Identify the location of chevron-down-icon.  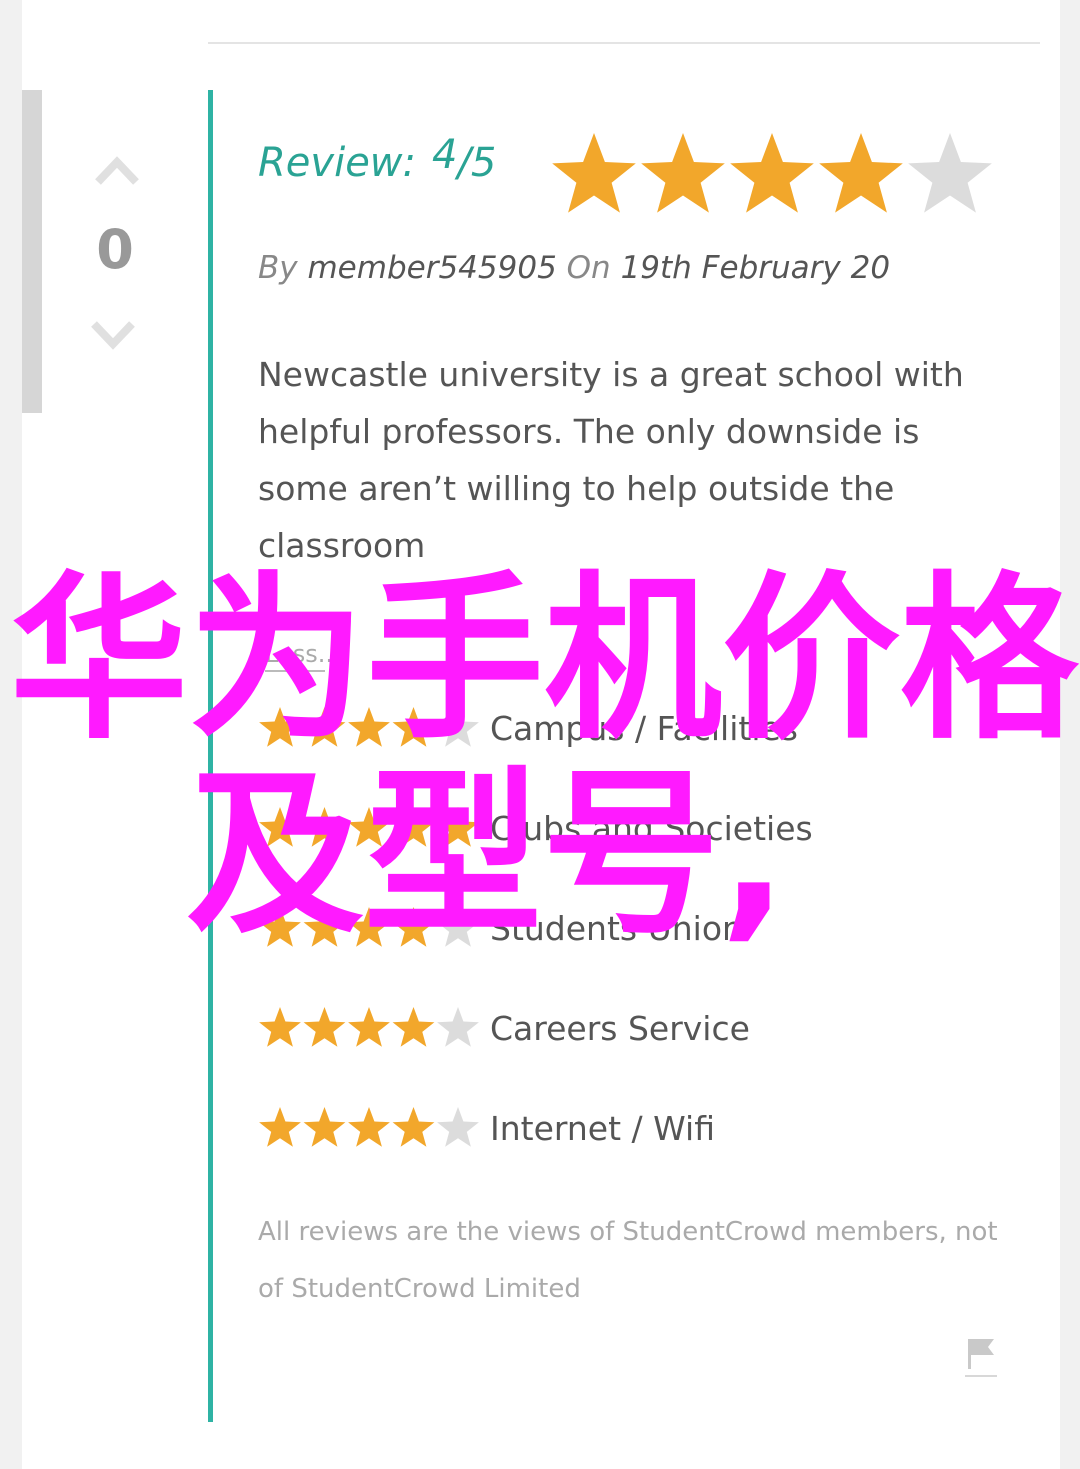
(113, 334).